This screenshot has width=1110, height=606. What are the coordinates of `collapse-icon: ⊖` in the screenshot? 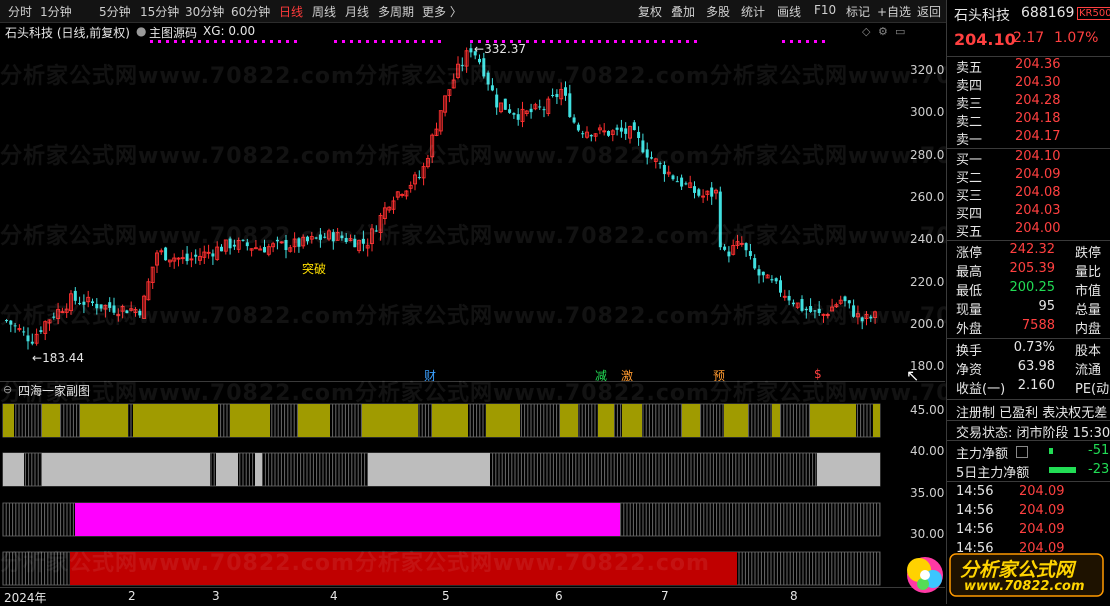 It's located at (7, 389).